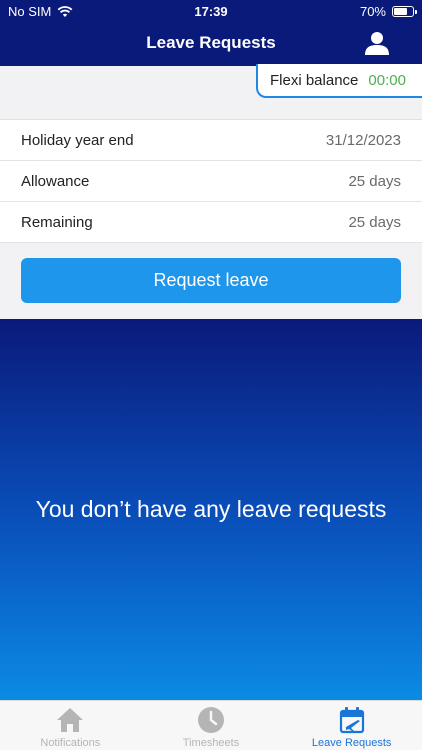 The width and height of the screenshot is (422, 750). I want to click on tab-label: Notifications, so click(70, 743).